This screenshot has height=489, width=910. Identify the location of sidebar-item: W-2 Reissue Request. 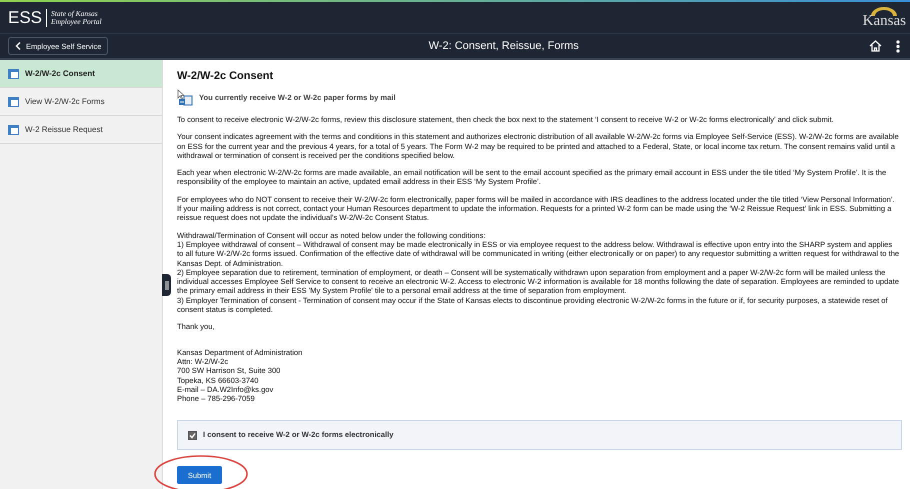
(81, 130).